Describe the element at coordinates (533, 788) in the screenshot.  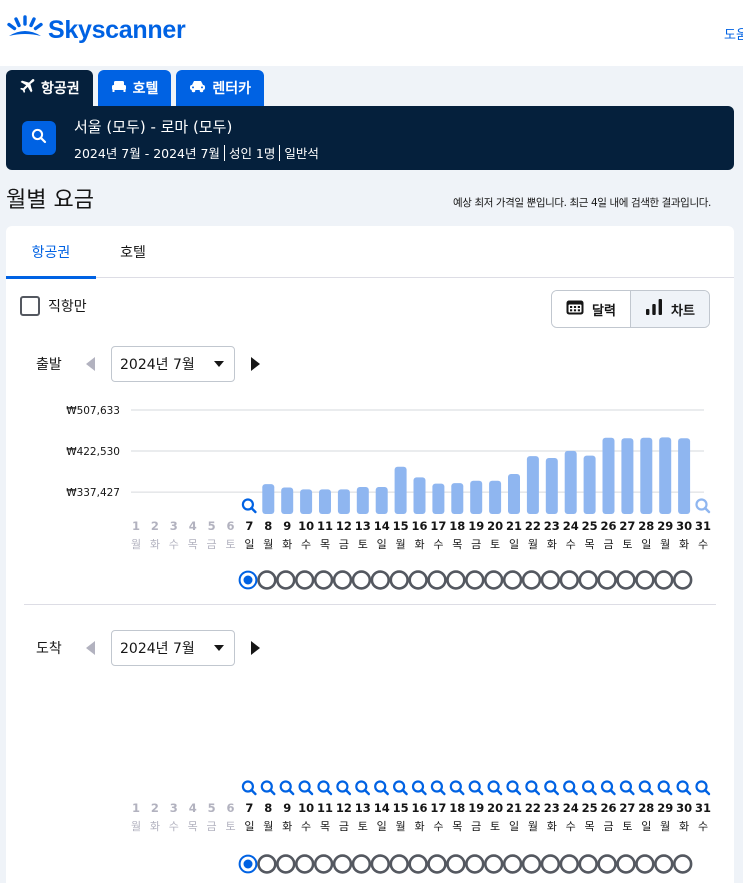
I see `search-day-22-icon` at that location.